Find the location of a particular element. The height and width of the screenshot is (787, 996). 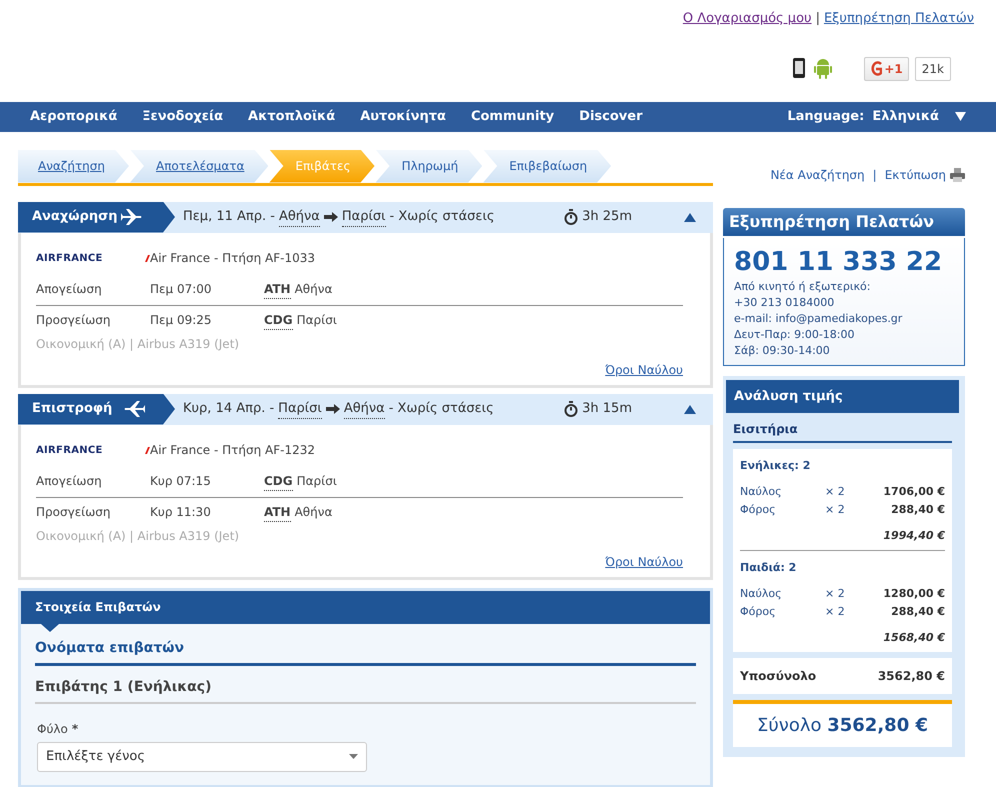

leg-time: Κυρ 11:30 is located at coordinates (181, 512).